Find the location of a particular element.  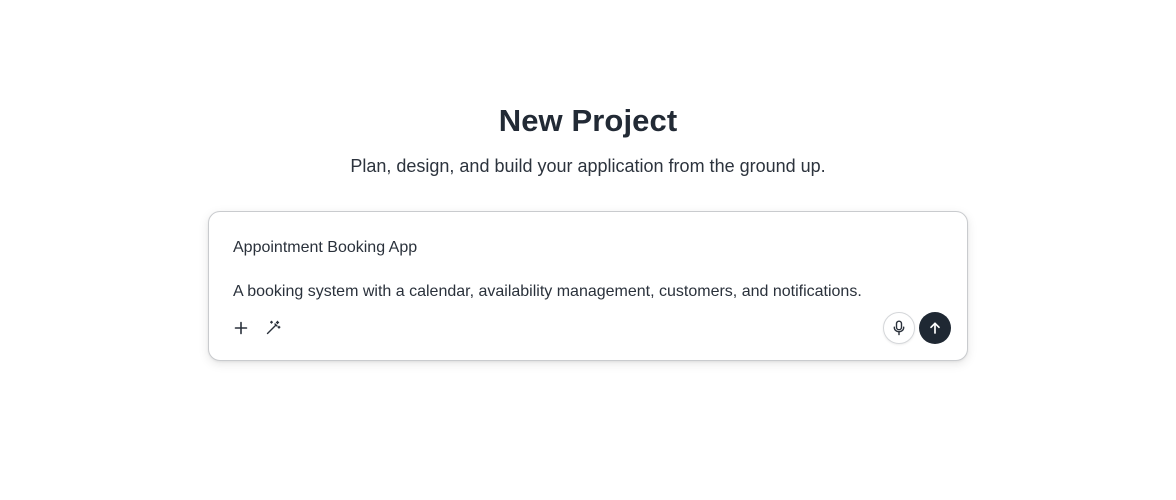

add-attachment-button is located at coordinates (241, 328).